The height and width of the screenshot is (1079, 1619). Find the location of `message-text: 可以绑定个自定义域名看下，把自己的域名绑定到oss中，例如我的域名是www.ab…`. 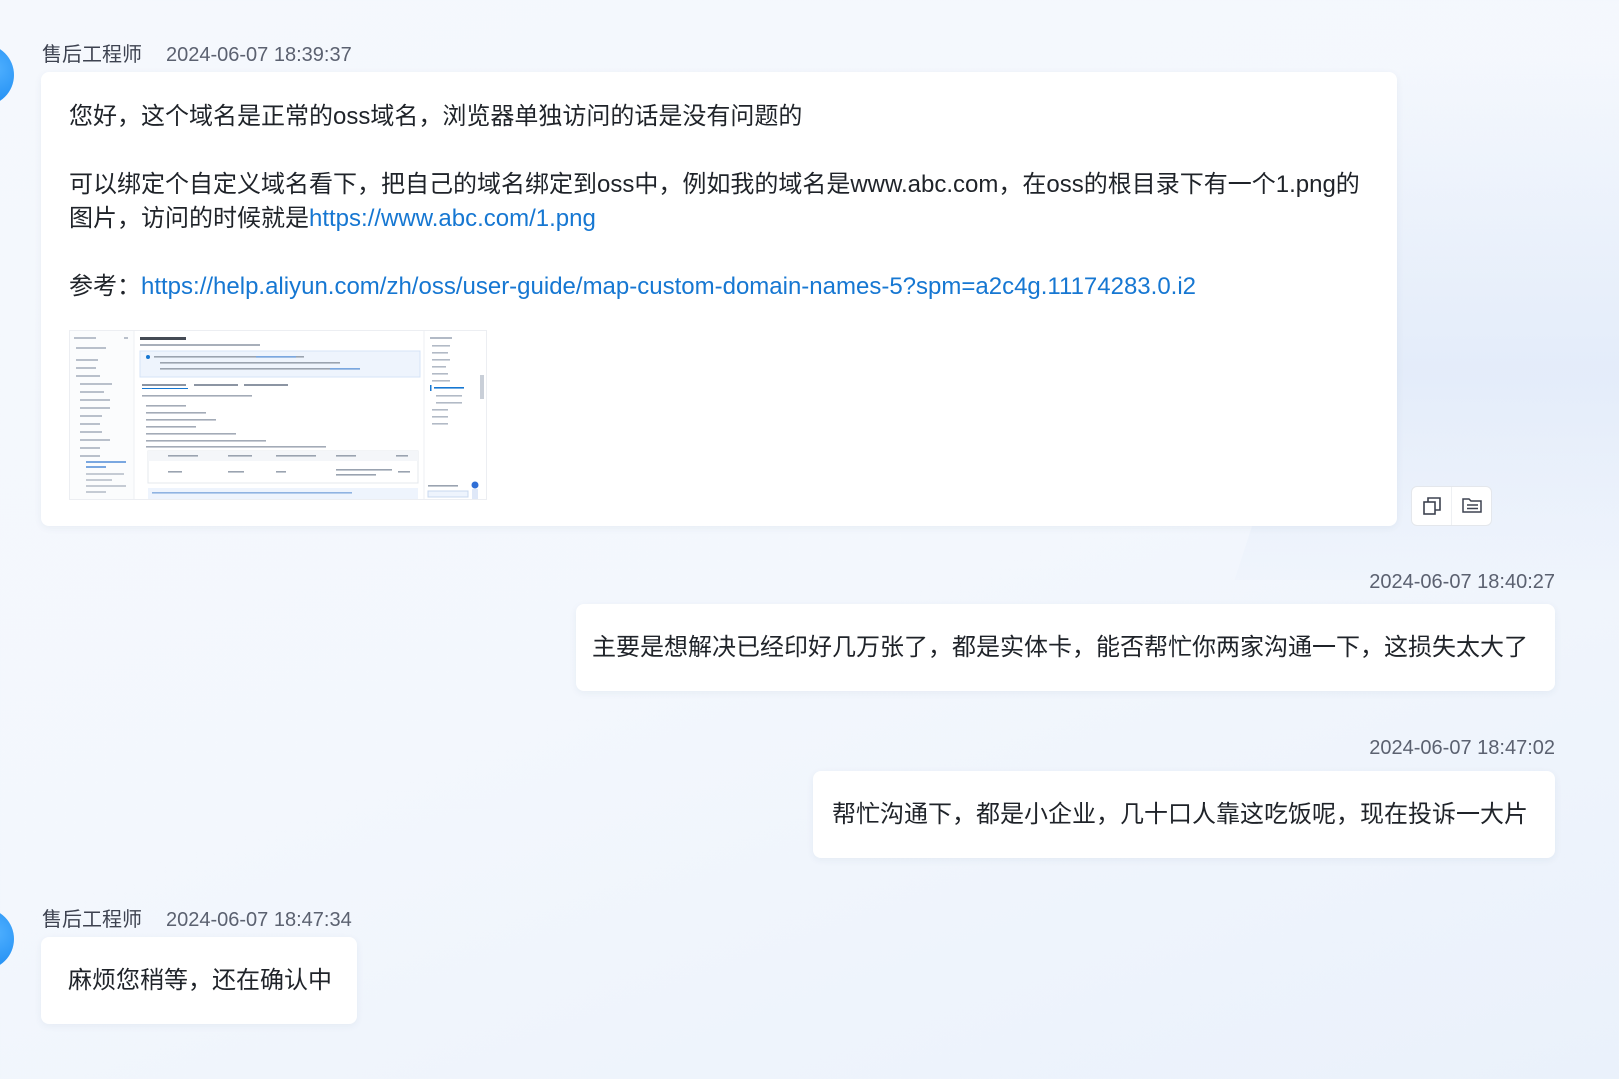

message-text: 可以绑定个自定义域名看下，把自己的域名绑定到oss中，例如我的域名是www.ab… is located at coordinates (719, 202).